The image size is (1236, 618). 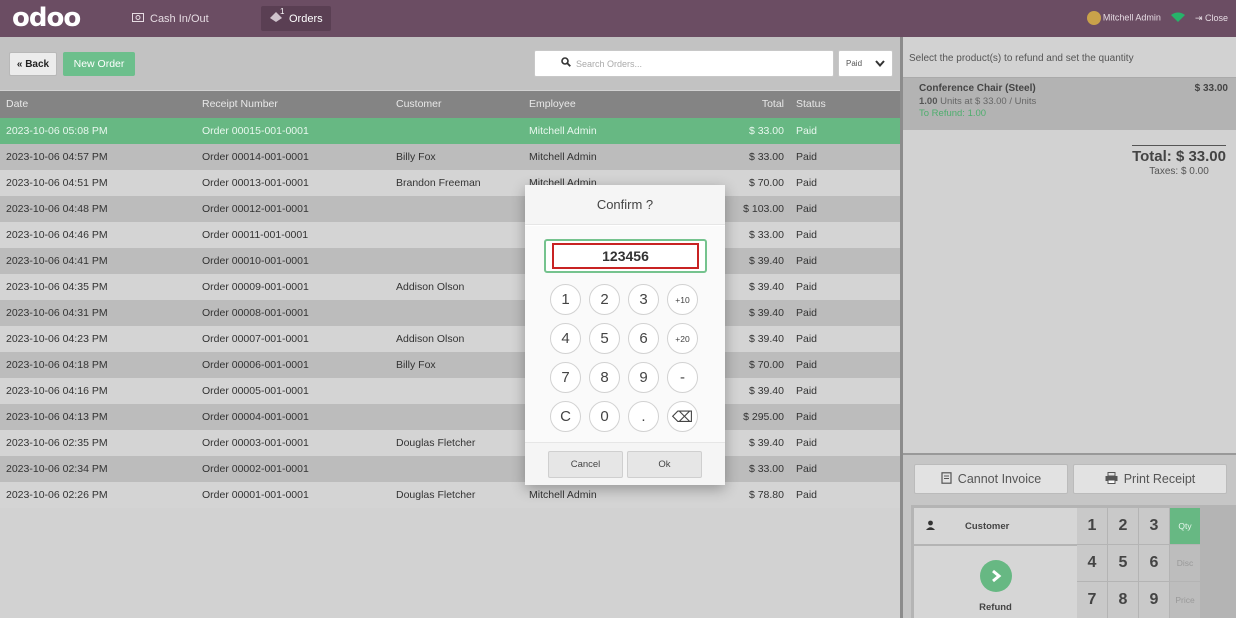 I want to click on new-order-button: New Order, so click(x=99, y=64).